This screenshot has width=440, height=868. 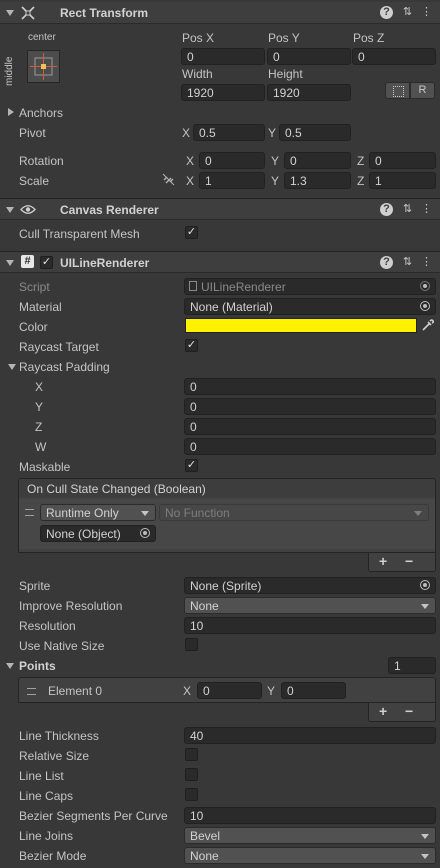 What do you see at coordinates (317, 180) in the screenshot?
I see `scale-y-field: 1.3` at bounding box center [317, 180].